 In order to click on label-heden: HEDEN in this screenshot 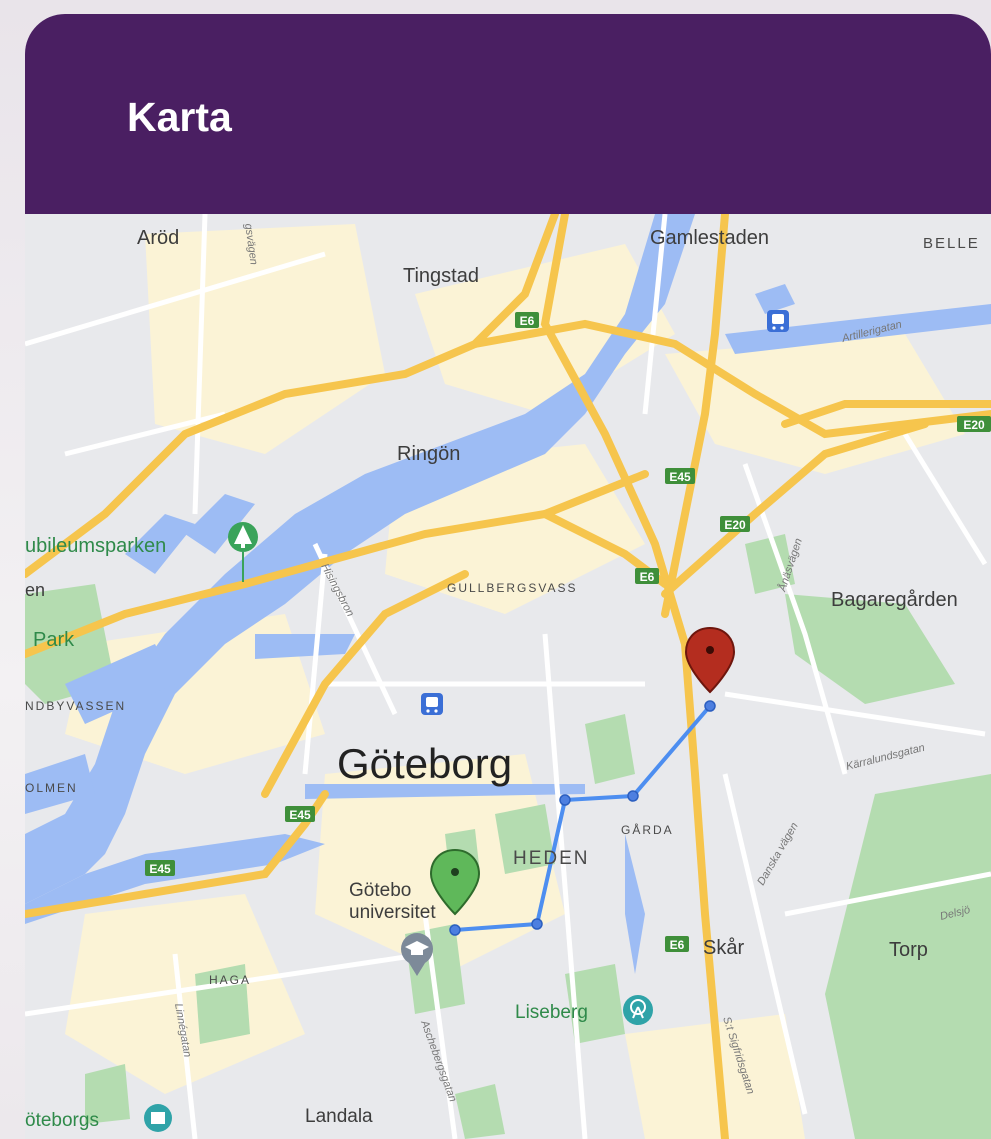, I will do `click(551, 858)`.